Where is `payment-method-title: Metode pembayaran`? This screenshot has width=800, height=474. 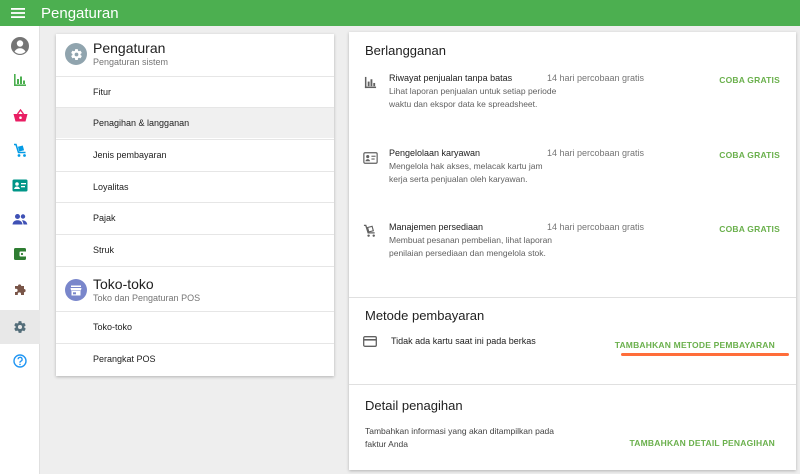
payment-method-title: Metode pembayaran is located at coordinates (425, 315).